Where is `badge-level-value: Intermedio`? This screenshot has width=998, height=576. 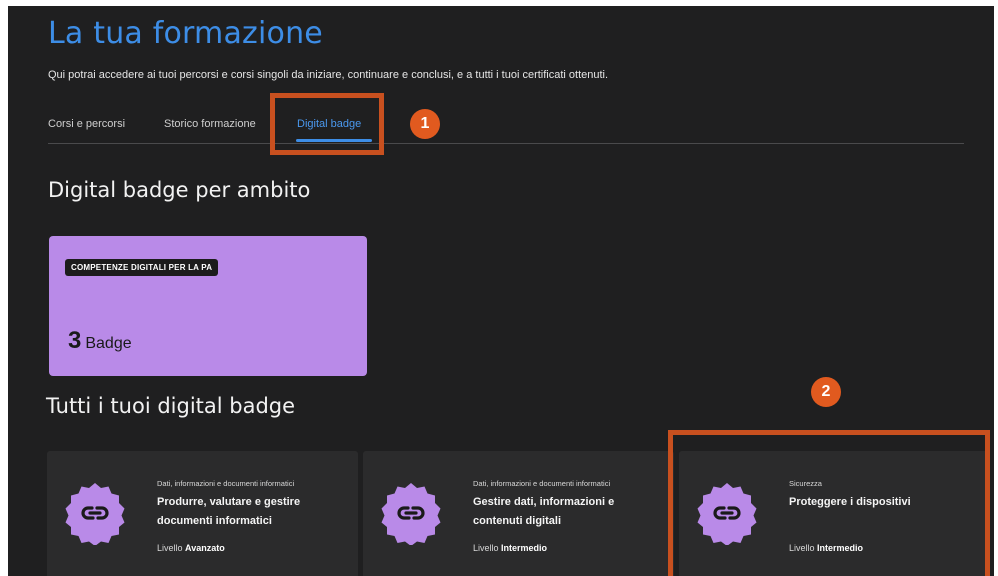
badge-level-value: Intermedio is located at coordinates (524, 548).